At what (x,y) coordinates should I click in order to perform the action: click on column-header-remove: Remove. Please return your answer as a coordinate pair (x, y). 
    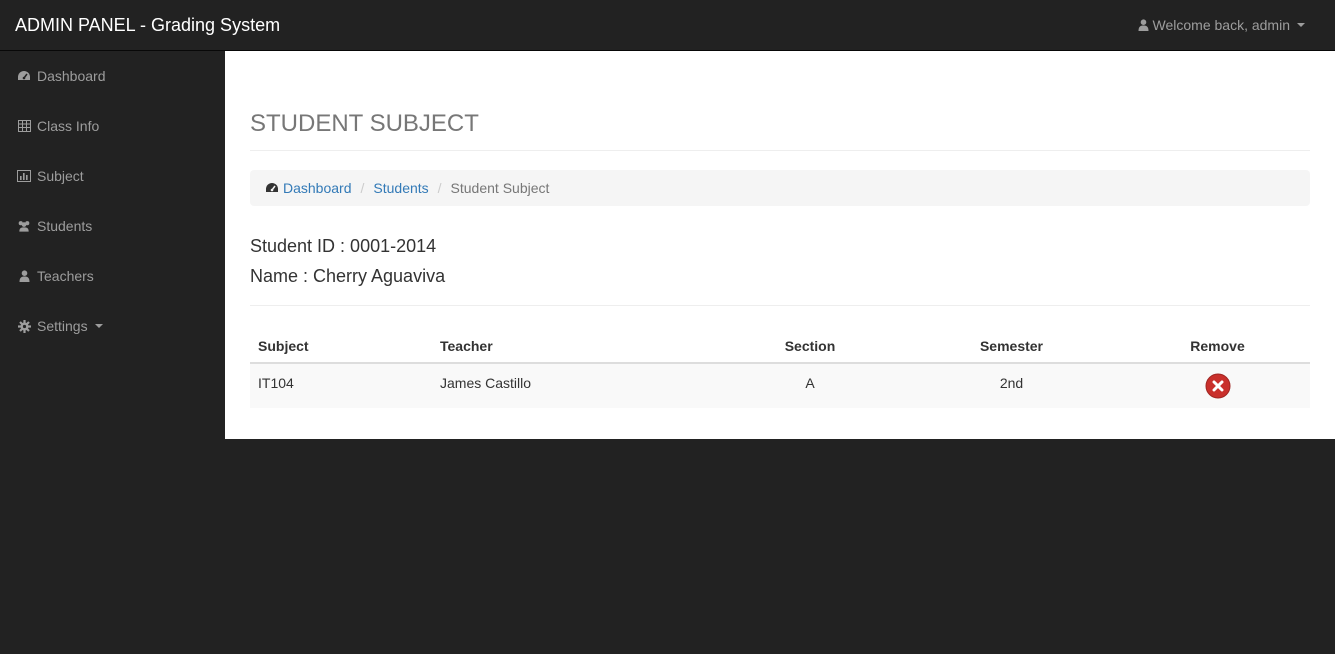
    Looking at the image, I should click on (1217, 346).